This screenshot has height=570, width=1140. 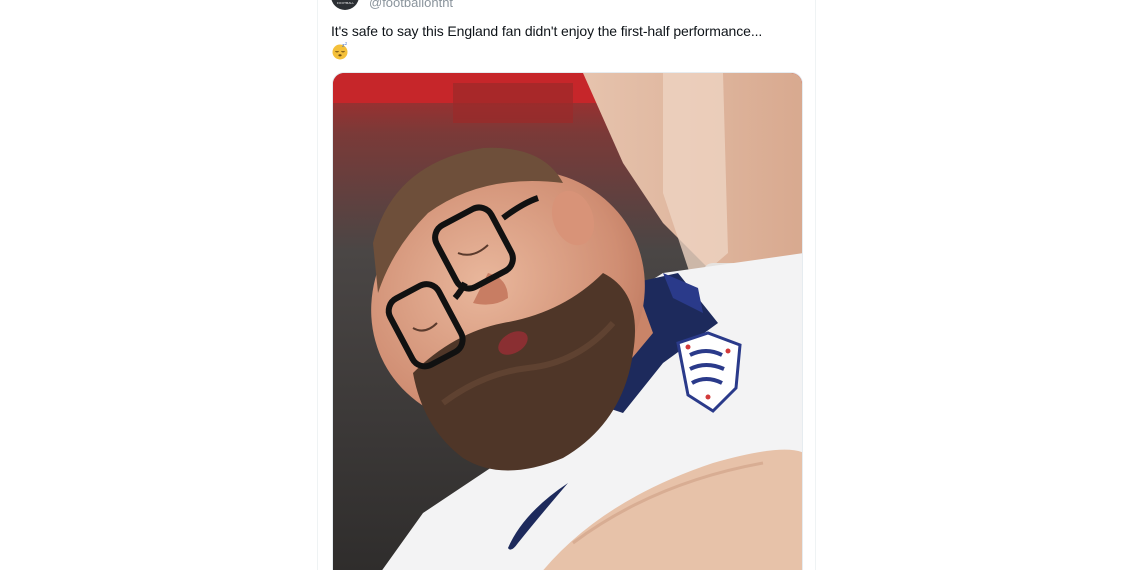 I want to click on avatar: FOOTBALL, so click(x=345, y=5).